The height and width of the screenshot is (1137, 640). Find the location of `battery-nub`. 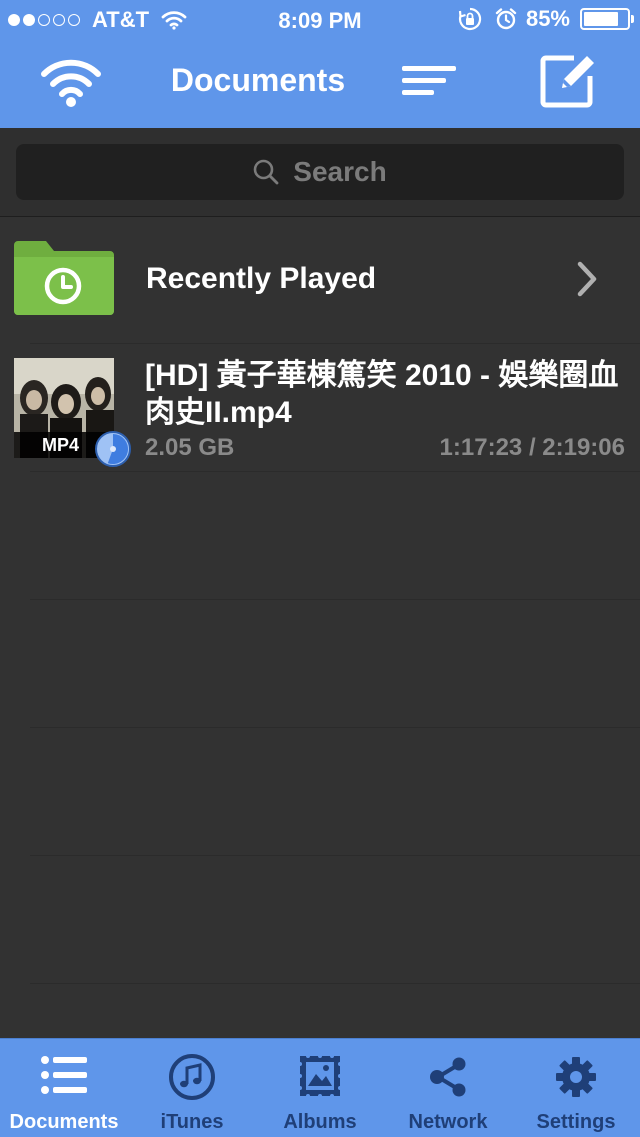

battery-nub is located at coordinates (632, 19).